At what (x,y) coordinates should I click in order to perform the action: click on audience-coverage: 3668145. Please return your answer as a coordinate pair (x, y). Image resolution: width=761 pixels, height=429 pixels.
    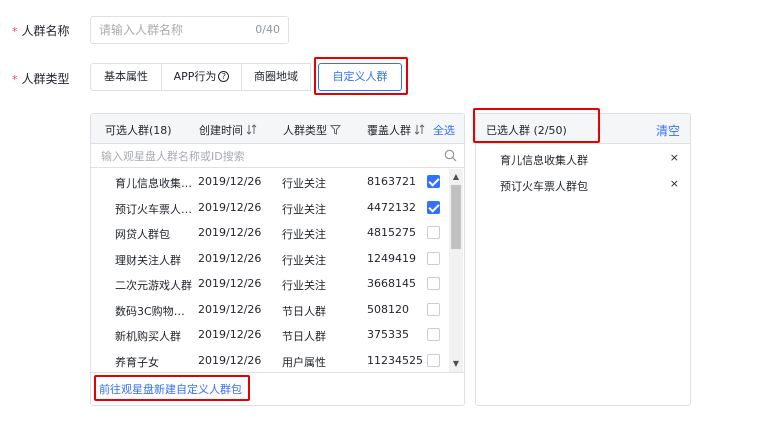
    Looking at the image, I should click on (391, 283).